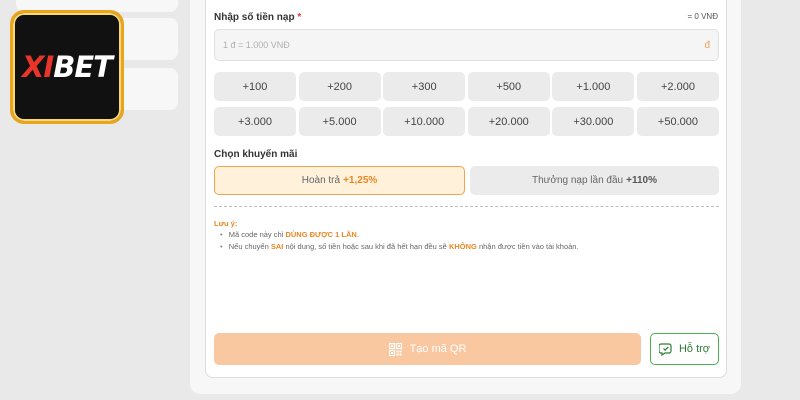  What do you see at coordinates (38, 67) in the screenshot?
I see `logo-text-xi: XI` at bounding box center [38, 67].